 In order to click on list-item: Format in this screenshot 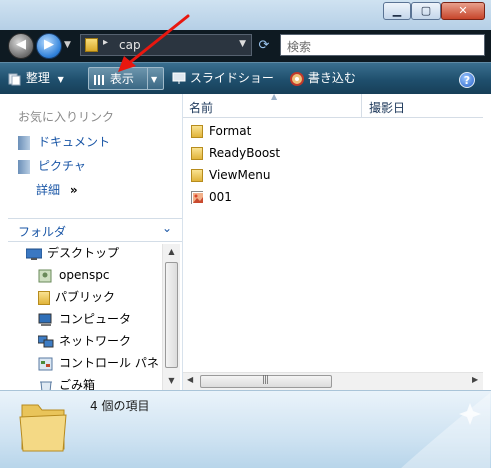, I will do `click(221, 131)`.